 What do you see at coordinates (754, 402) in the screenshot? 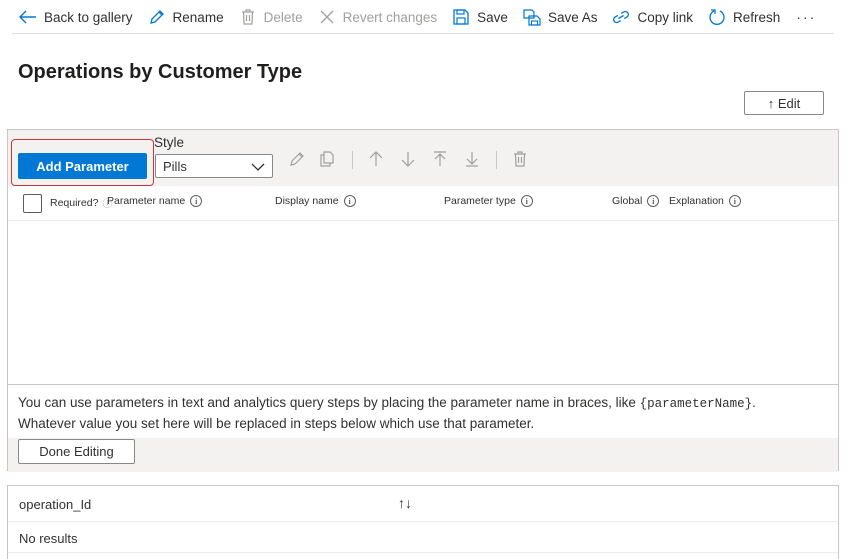
I see `help-text-part: .` at bounding box center [754, 402].